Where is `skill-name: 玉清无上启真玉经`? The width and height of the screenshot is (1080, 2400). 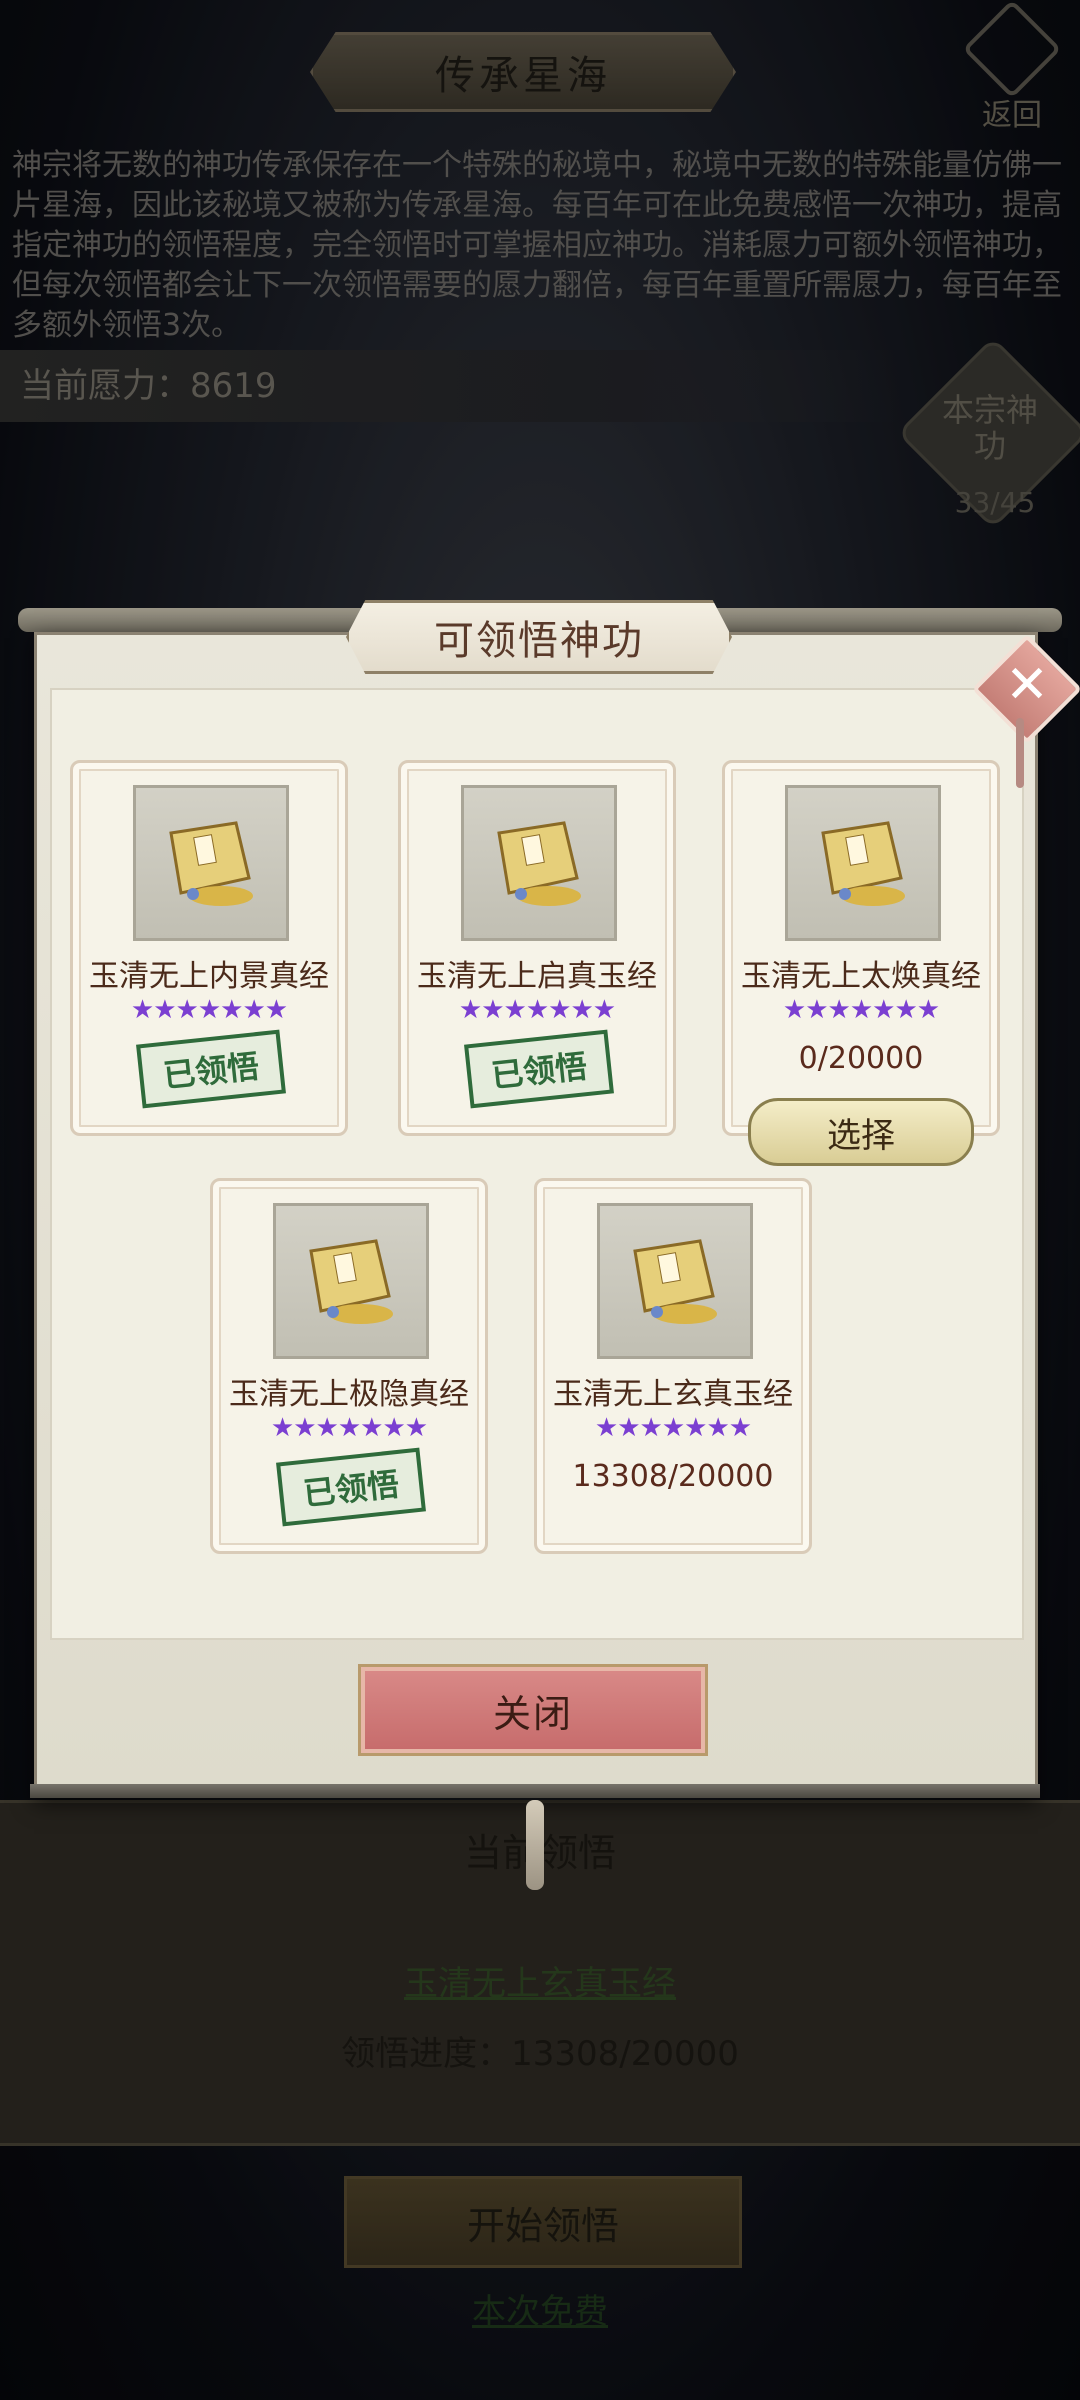 skill-name: 玉清无上启真玉经 is located at coordinates (537, 976).